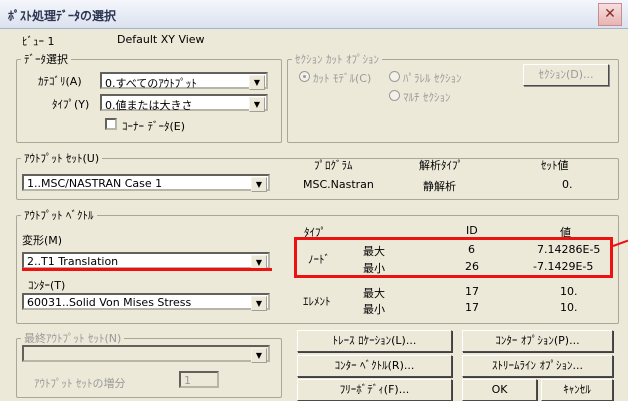 Image resolution: width=628 pixels, height=401 pixels. What do you see at coordinates (577, 390) in the screenshot?
I see `cancel-button: ｷｬﾝｾﾙ` at bounding box center [577, 390].